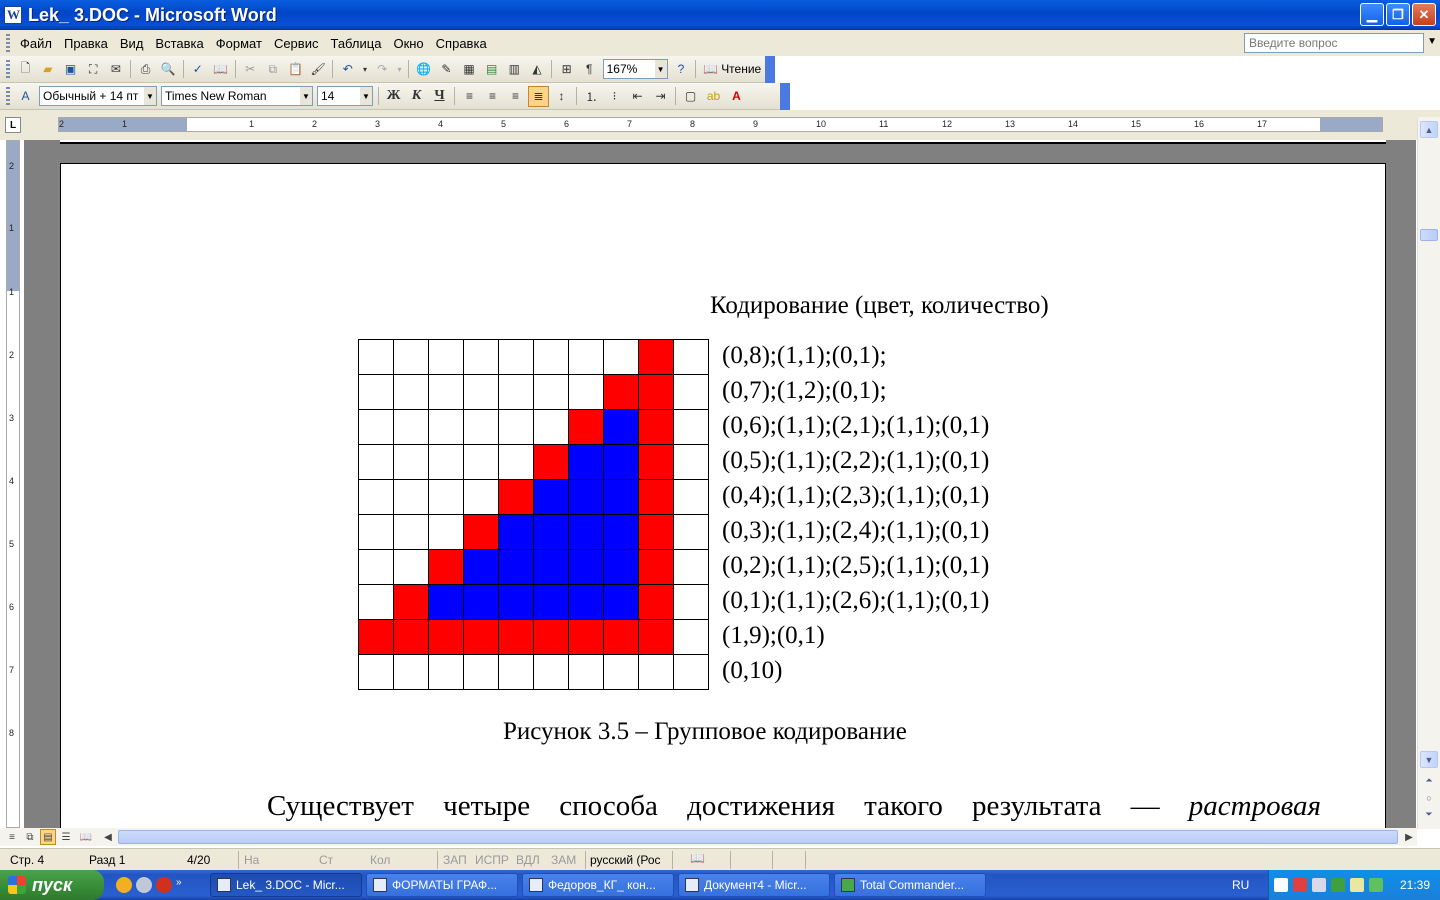 The width and height of the screenshot is (1440, 900). I want to click on browse-object-icon: ○, so click(1429, 797).